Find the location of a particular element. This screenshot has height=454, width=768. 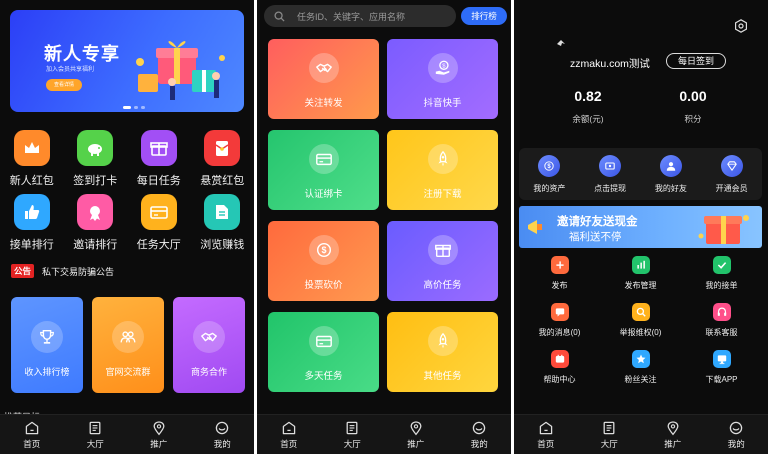

feature-item: 接单排行 is located at coordinates (32, 223).